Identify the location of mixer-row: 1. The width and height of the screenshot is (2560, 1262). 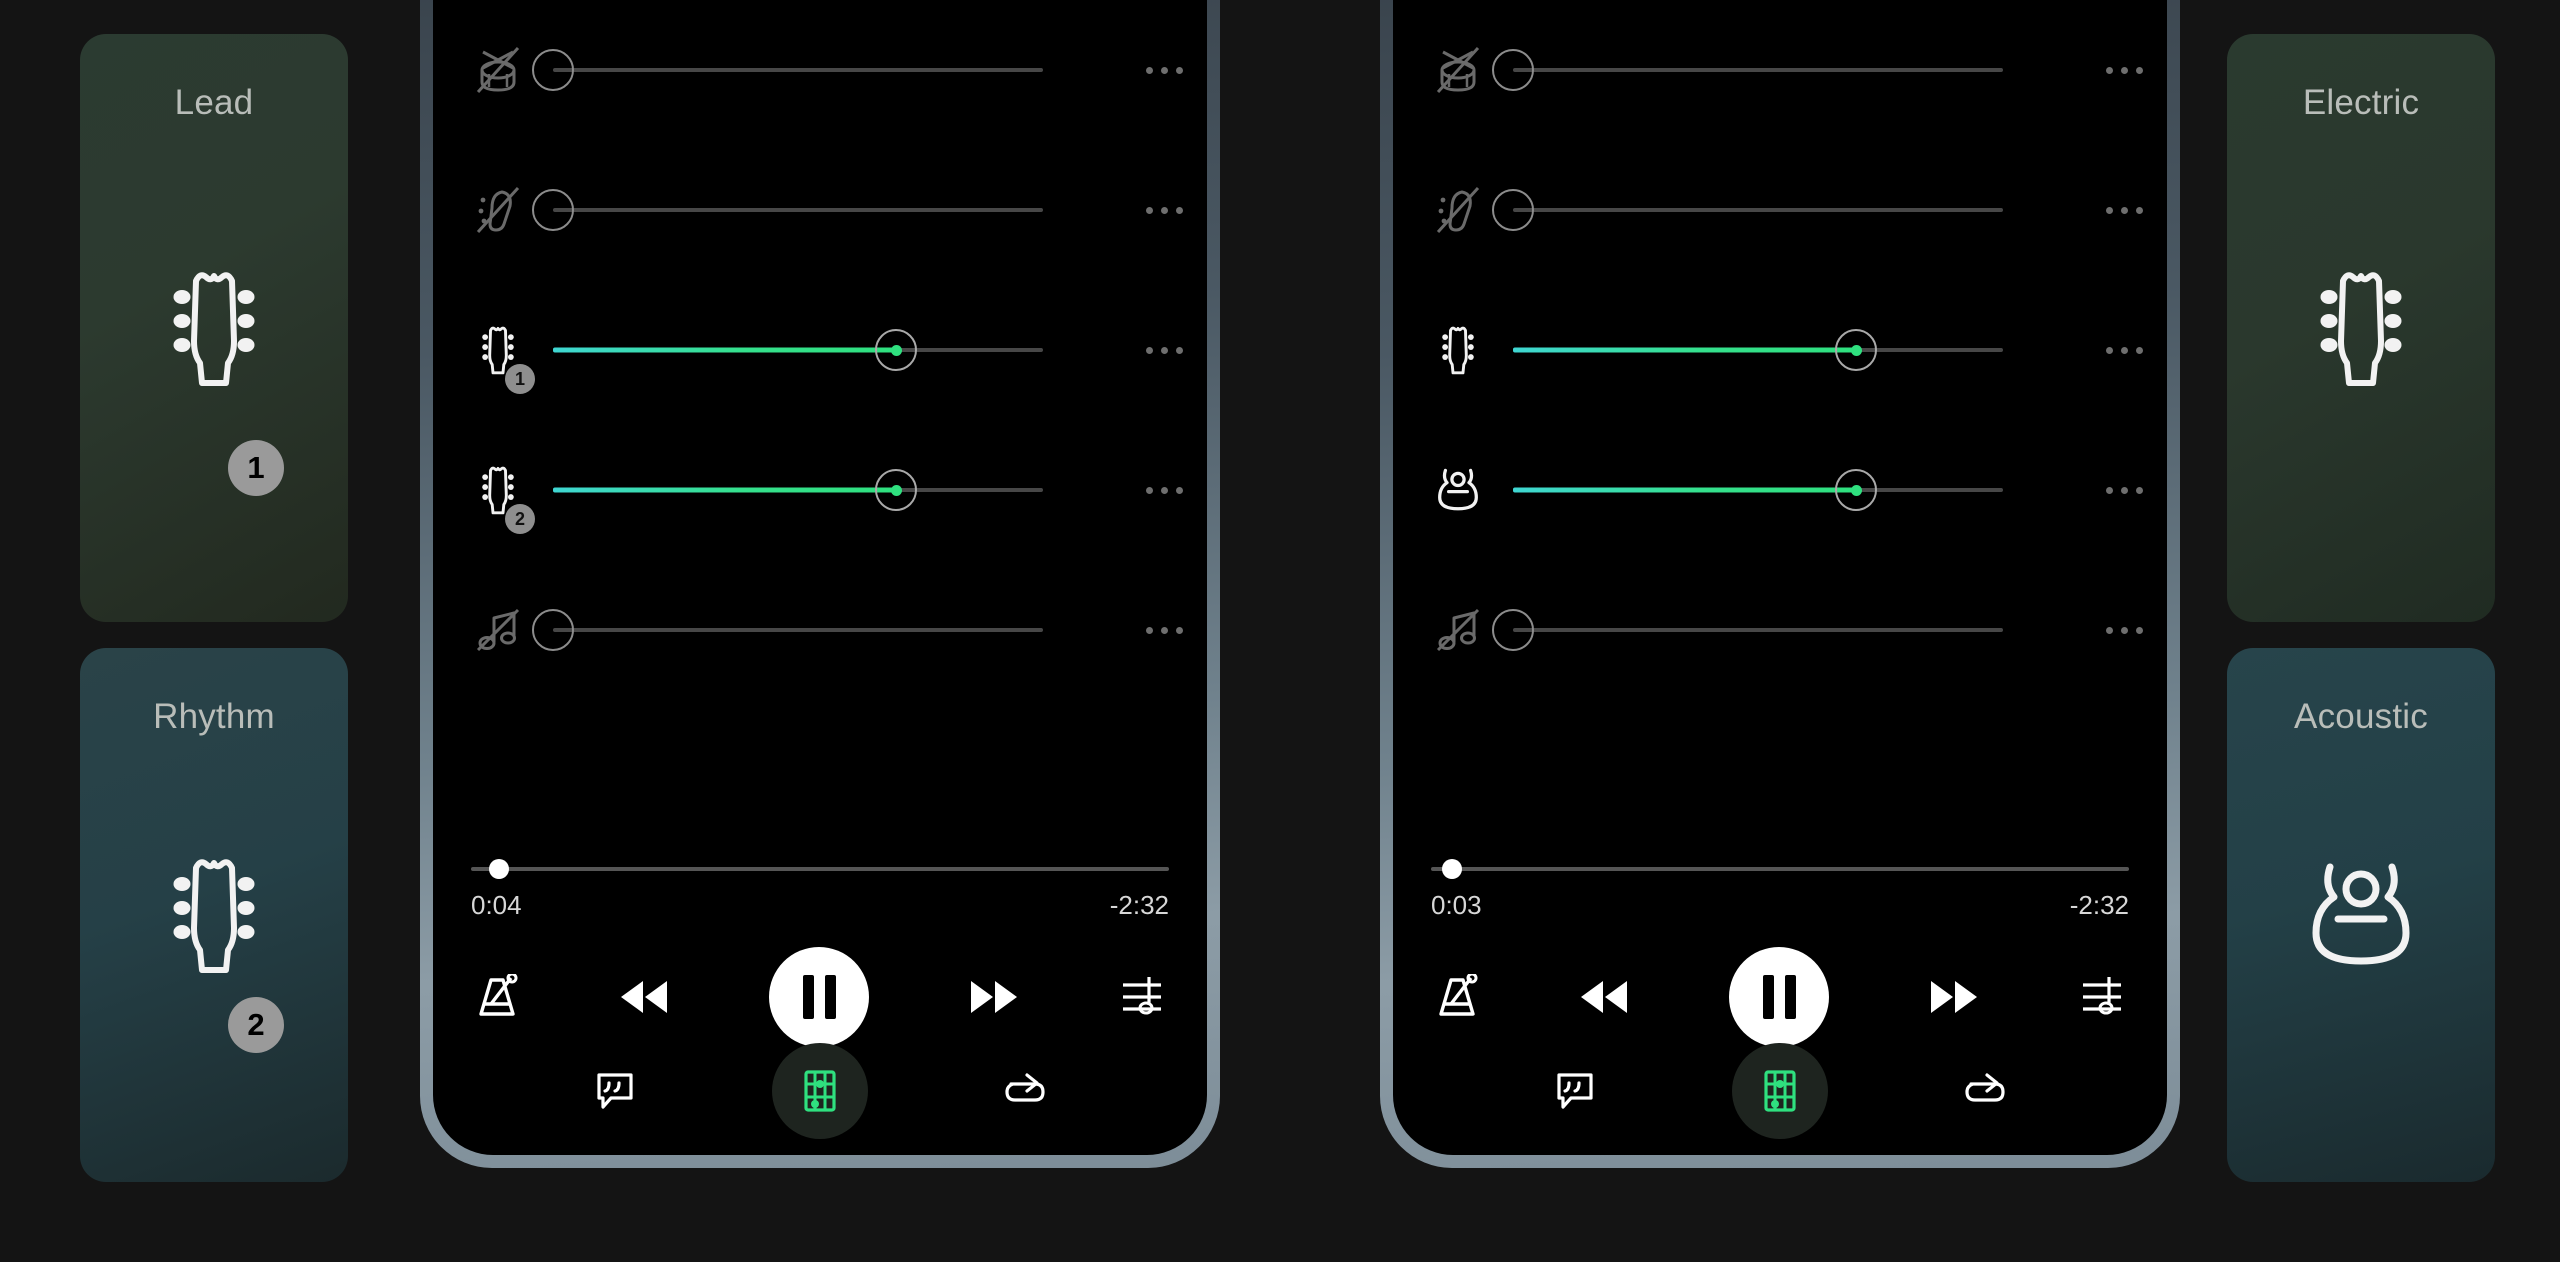
(820, 350).